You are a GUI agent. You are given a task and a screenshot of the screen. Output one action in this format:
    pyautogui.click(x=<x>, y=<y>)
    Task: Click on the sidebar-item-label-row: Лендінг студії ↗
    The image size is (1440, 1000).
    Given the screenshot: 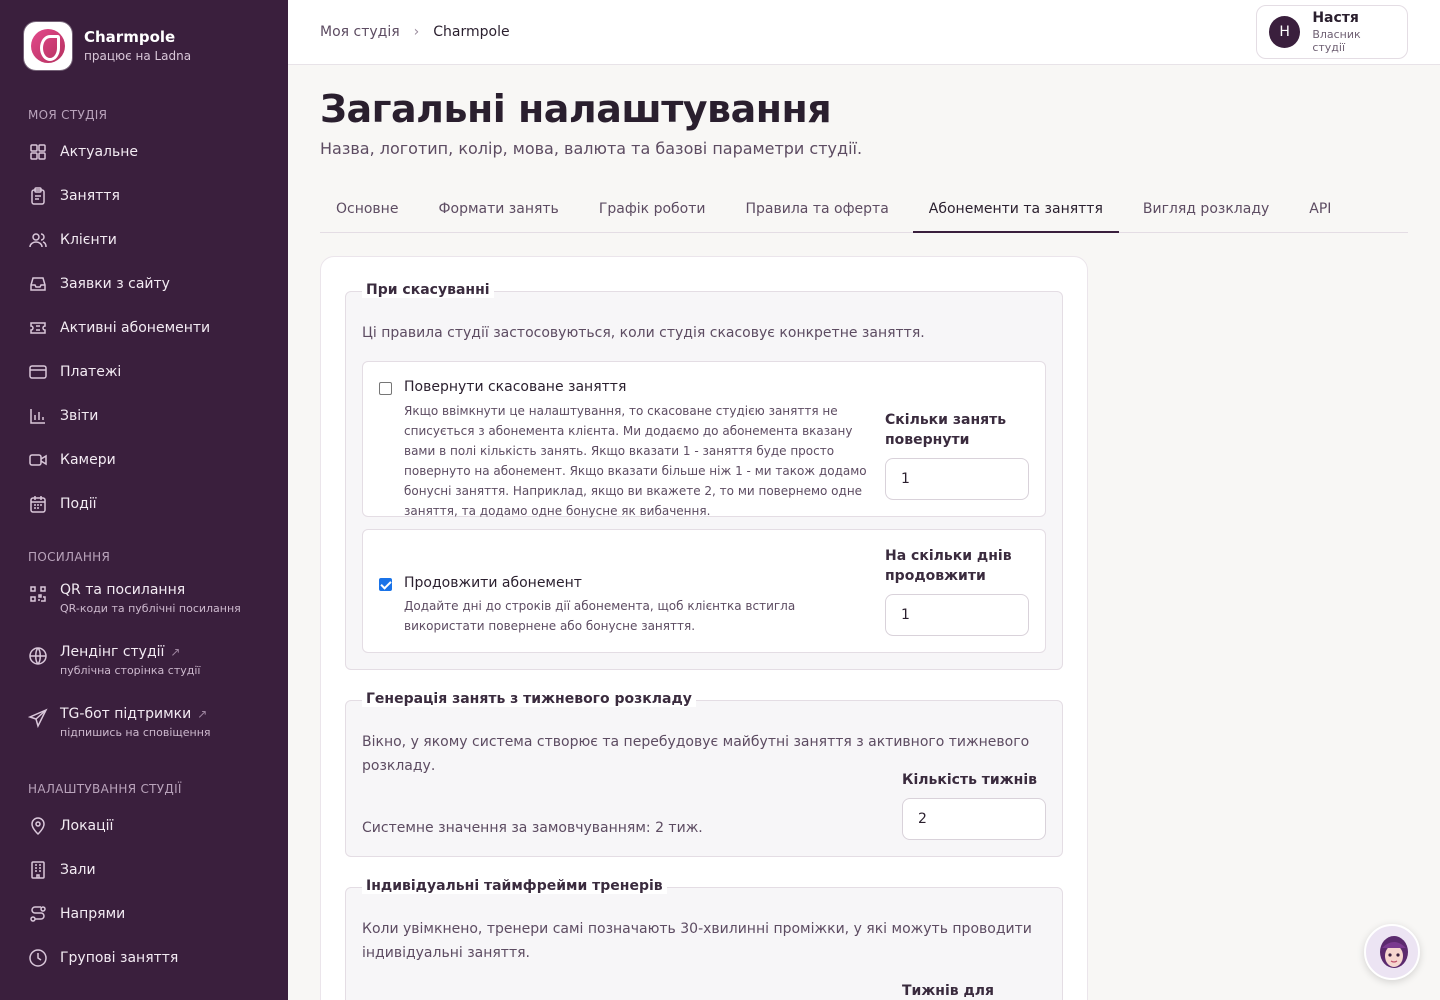 What is the action you would take?
    pyautogui.click(x=130, y=652)
    